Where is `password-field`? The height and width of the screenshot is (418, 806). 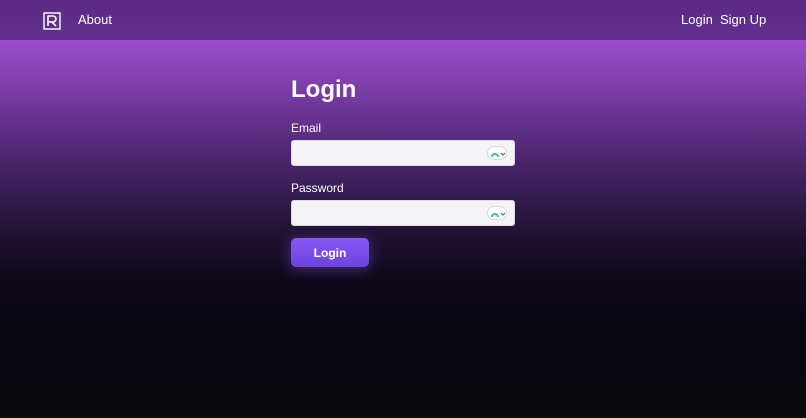 password-field is located at coordinates (403, 213).